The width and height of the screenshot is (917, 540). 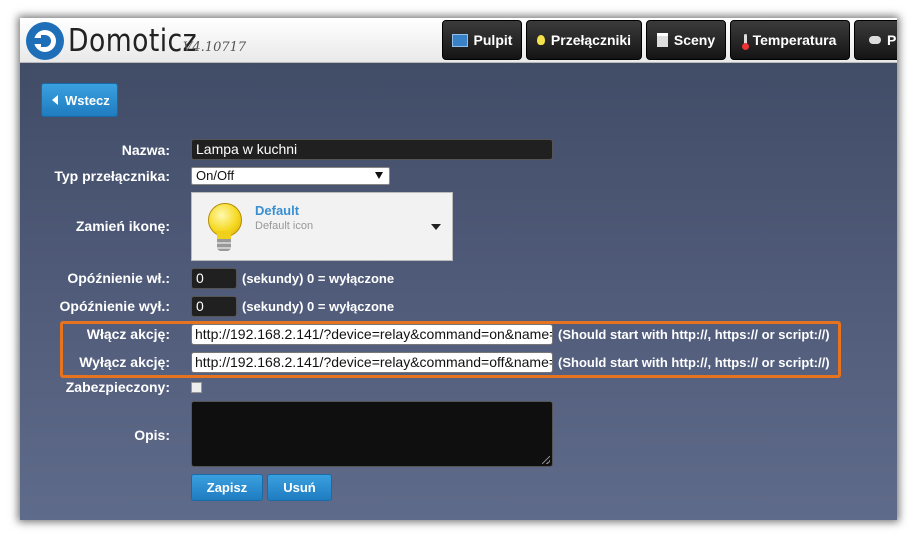 I want to click on app-name: Domoticz, so click(x=133, y=41).